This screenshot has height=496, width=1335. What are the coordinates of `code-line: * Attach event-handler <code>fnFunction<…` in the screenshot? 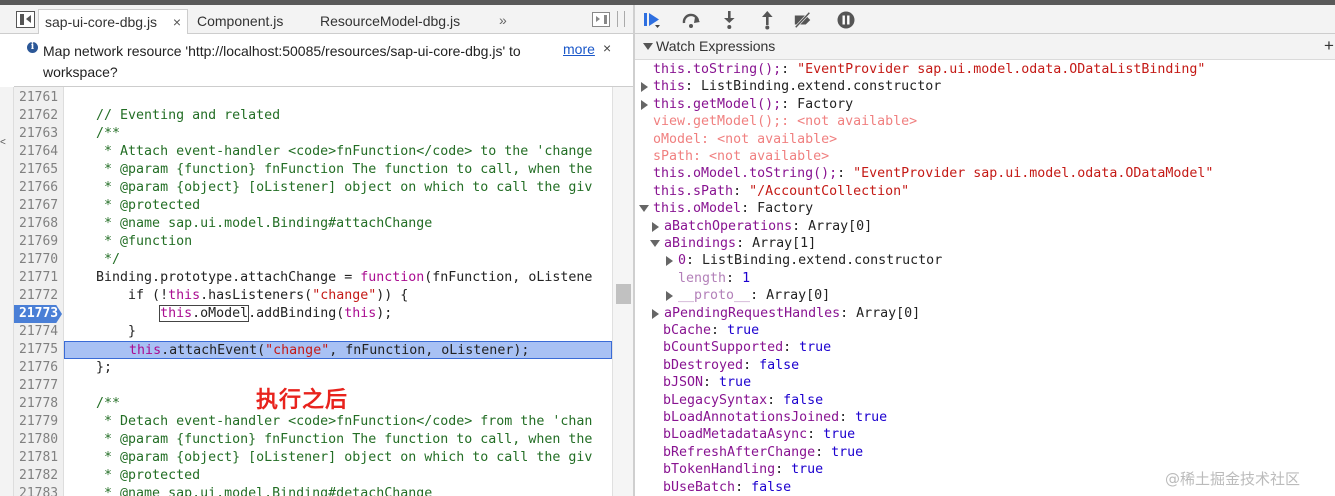 It's located at (338, 152).